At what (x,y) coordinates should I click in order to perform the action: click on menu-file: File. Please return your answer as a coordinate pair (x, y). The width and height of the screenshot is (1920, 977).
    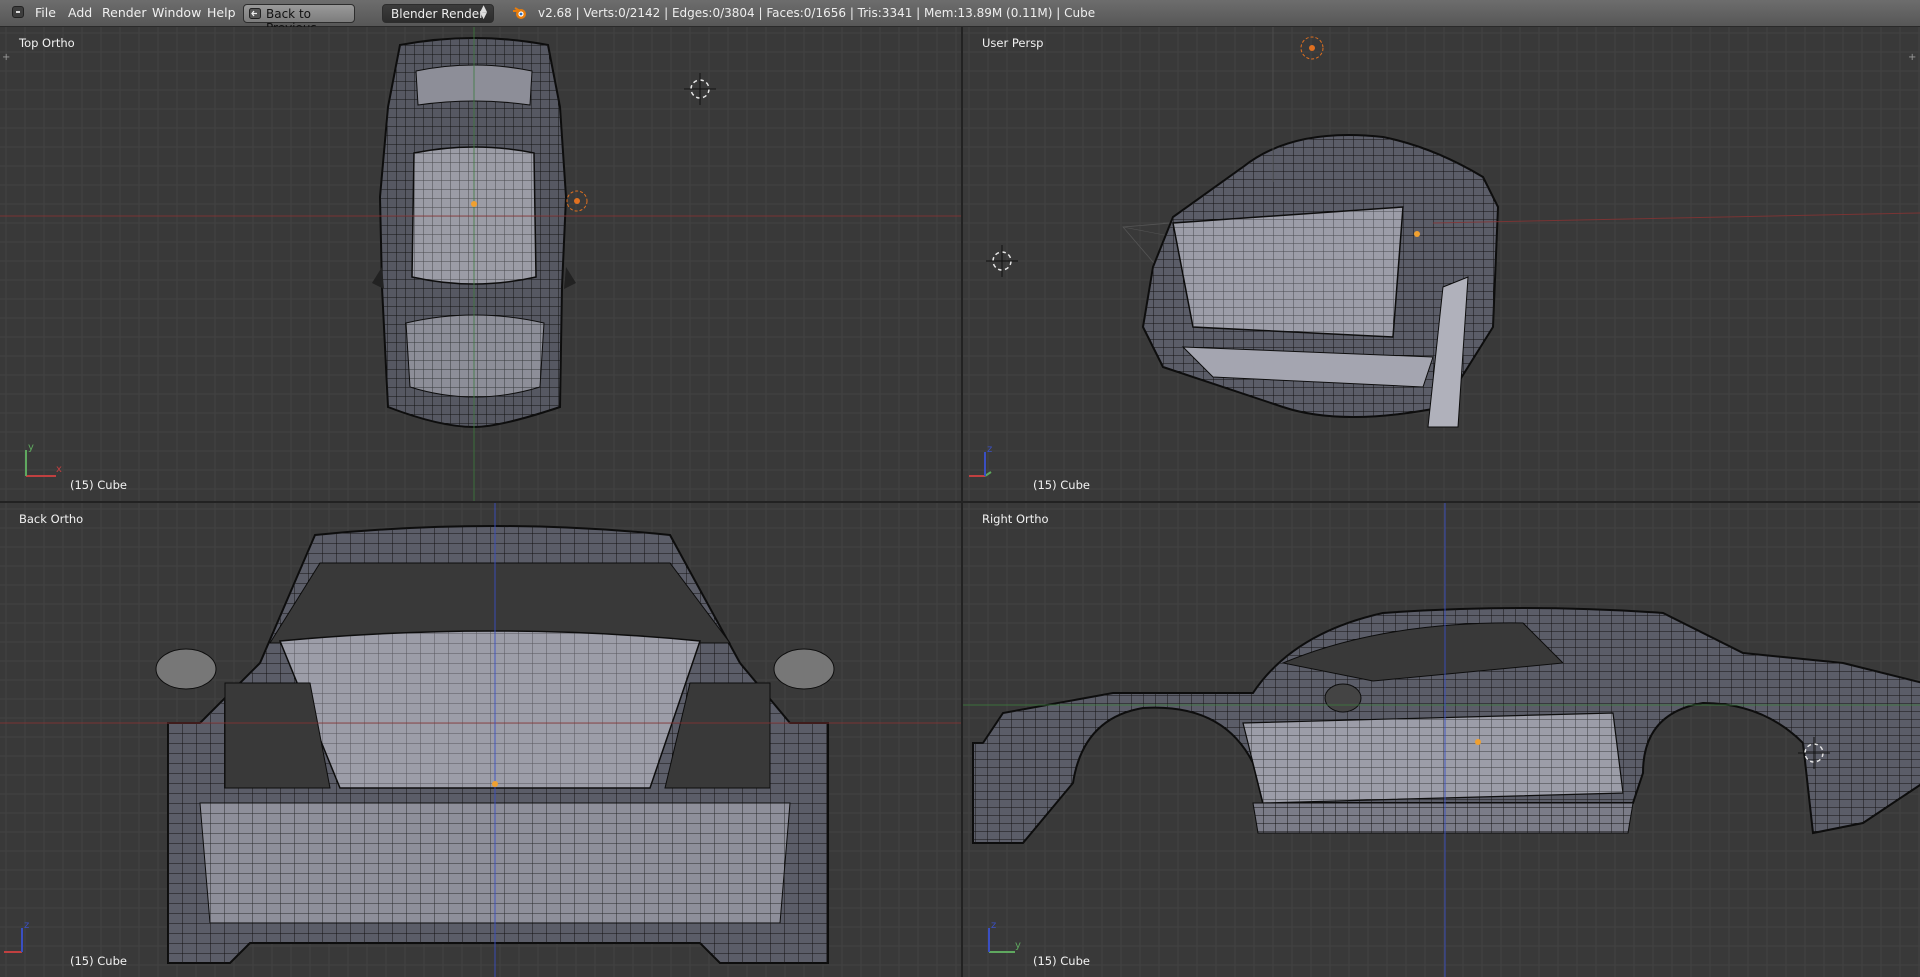
    Looking at the image, I should click on (45, 12).